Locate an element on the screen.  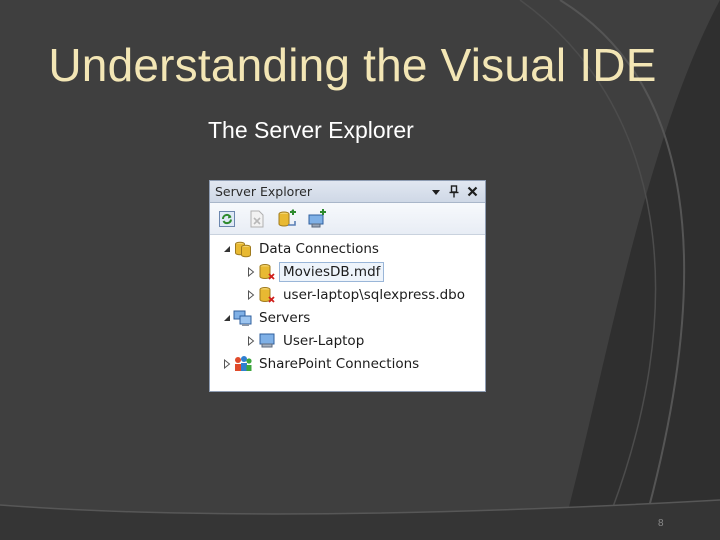
tree-node-label: user-laptop\sqlexpress.dbo is located at coordinates (374, 294).